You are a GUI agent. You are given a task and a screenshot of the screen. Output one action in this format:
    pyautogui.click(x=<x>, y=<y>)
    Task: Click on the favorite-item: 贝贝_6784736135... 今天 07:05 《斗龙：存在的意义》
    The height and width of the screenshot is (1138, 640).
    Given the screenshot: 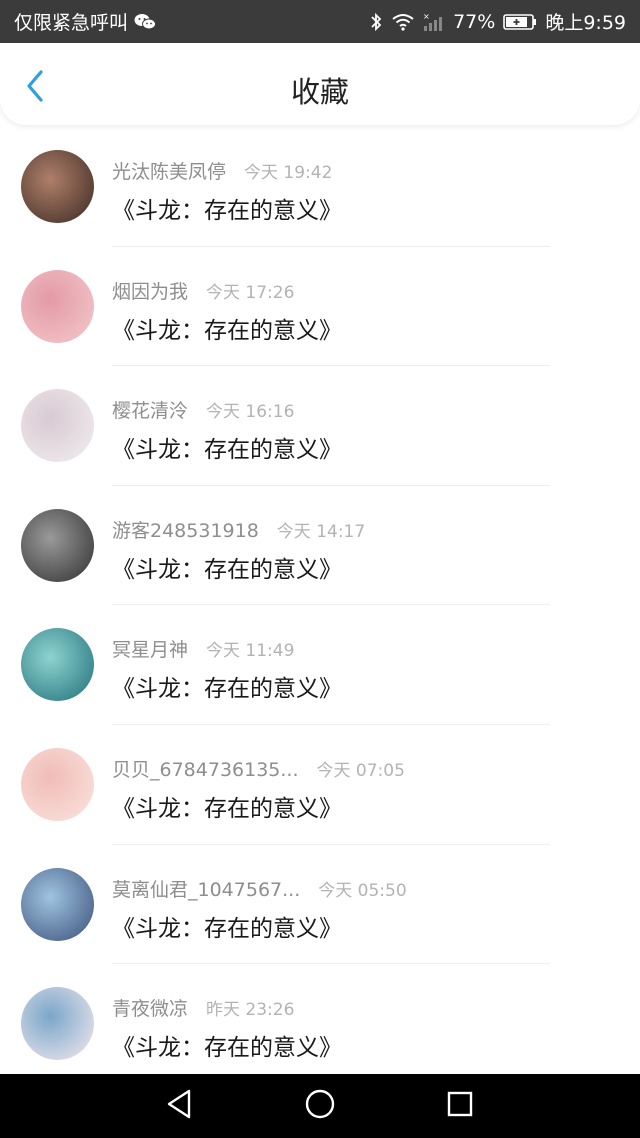 What is the action you would take?
    pyautogui.click(x=320, y=785)
    